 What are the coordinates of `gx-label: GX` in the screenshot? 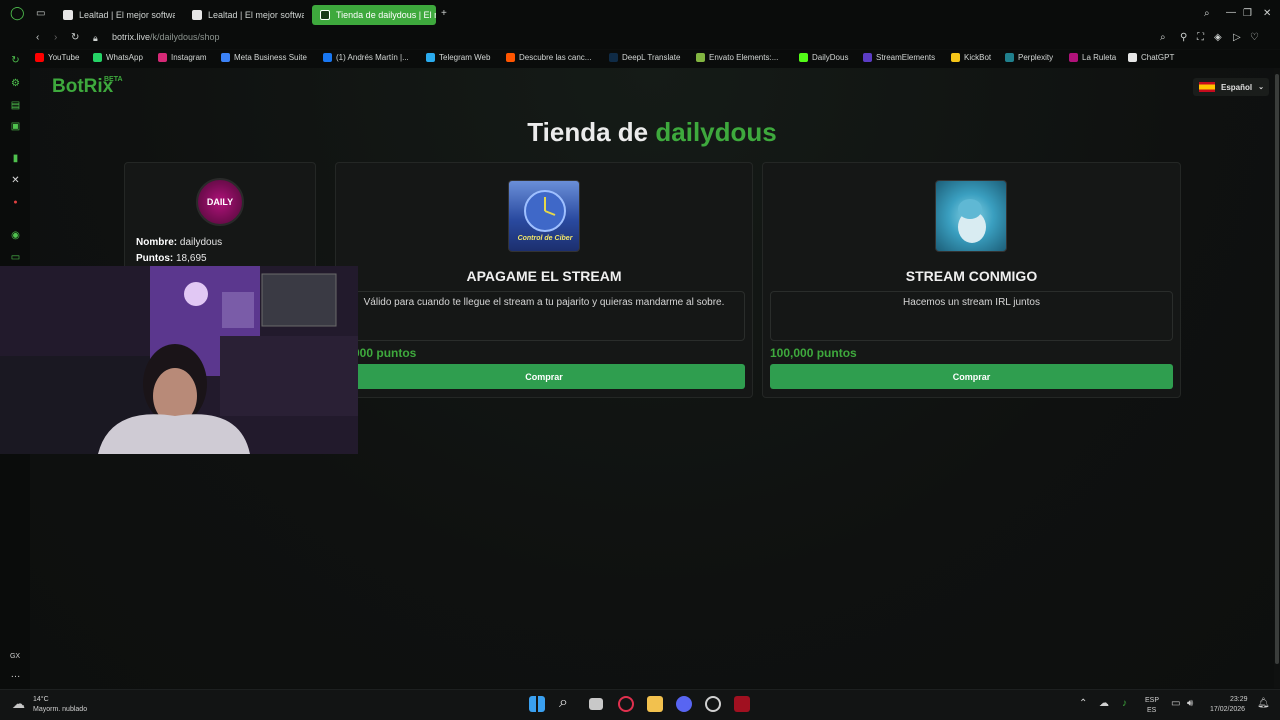 It's located at (15, 656).